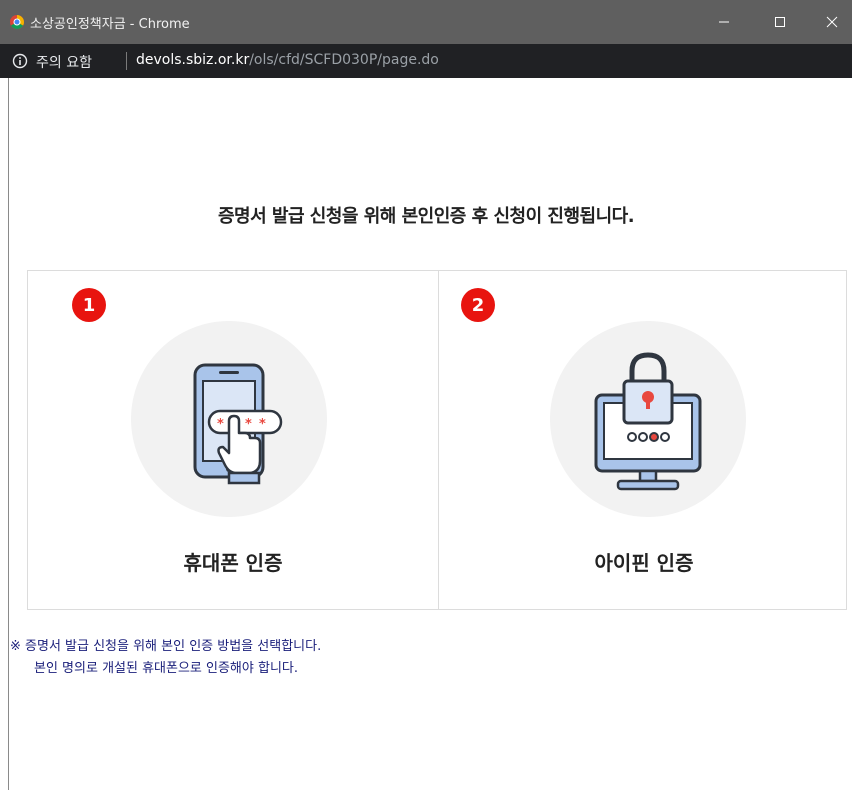 This screenshot has height=790, width=852. What do you see at coordinates (20, 61) in the screenshot?
I see `info-icon` at bounding box center [20, 61].